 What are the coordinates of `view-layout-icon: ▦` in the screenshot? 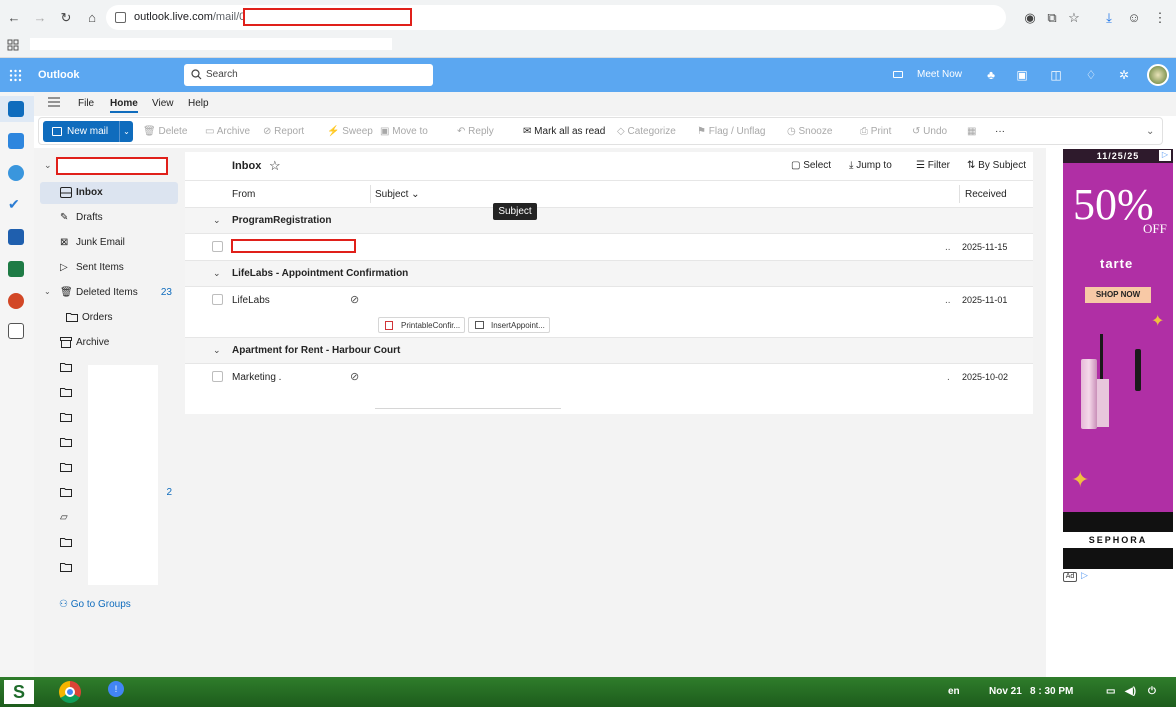 It's located at (971, 131).